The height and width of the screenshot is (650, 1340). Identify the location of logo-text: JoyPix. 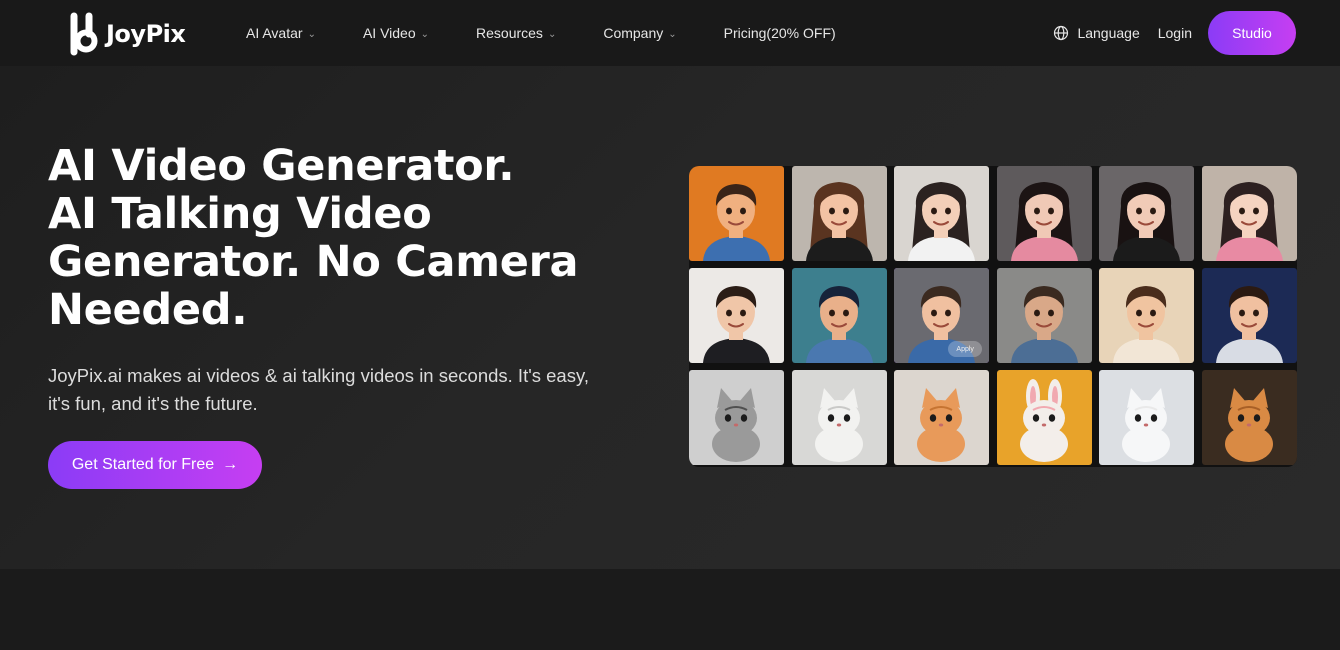
(146, 34).